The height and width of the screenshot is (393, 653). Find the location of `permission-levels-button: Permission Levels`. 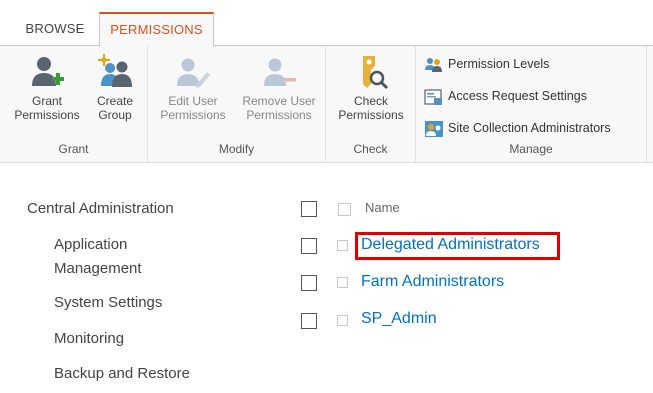

permission-levels-button: Permission Levels is located at coordinates (486, 64).